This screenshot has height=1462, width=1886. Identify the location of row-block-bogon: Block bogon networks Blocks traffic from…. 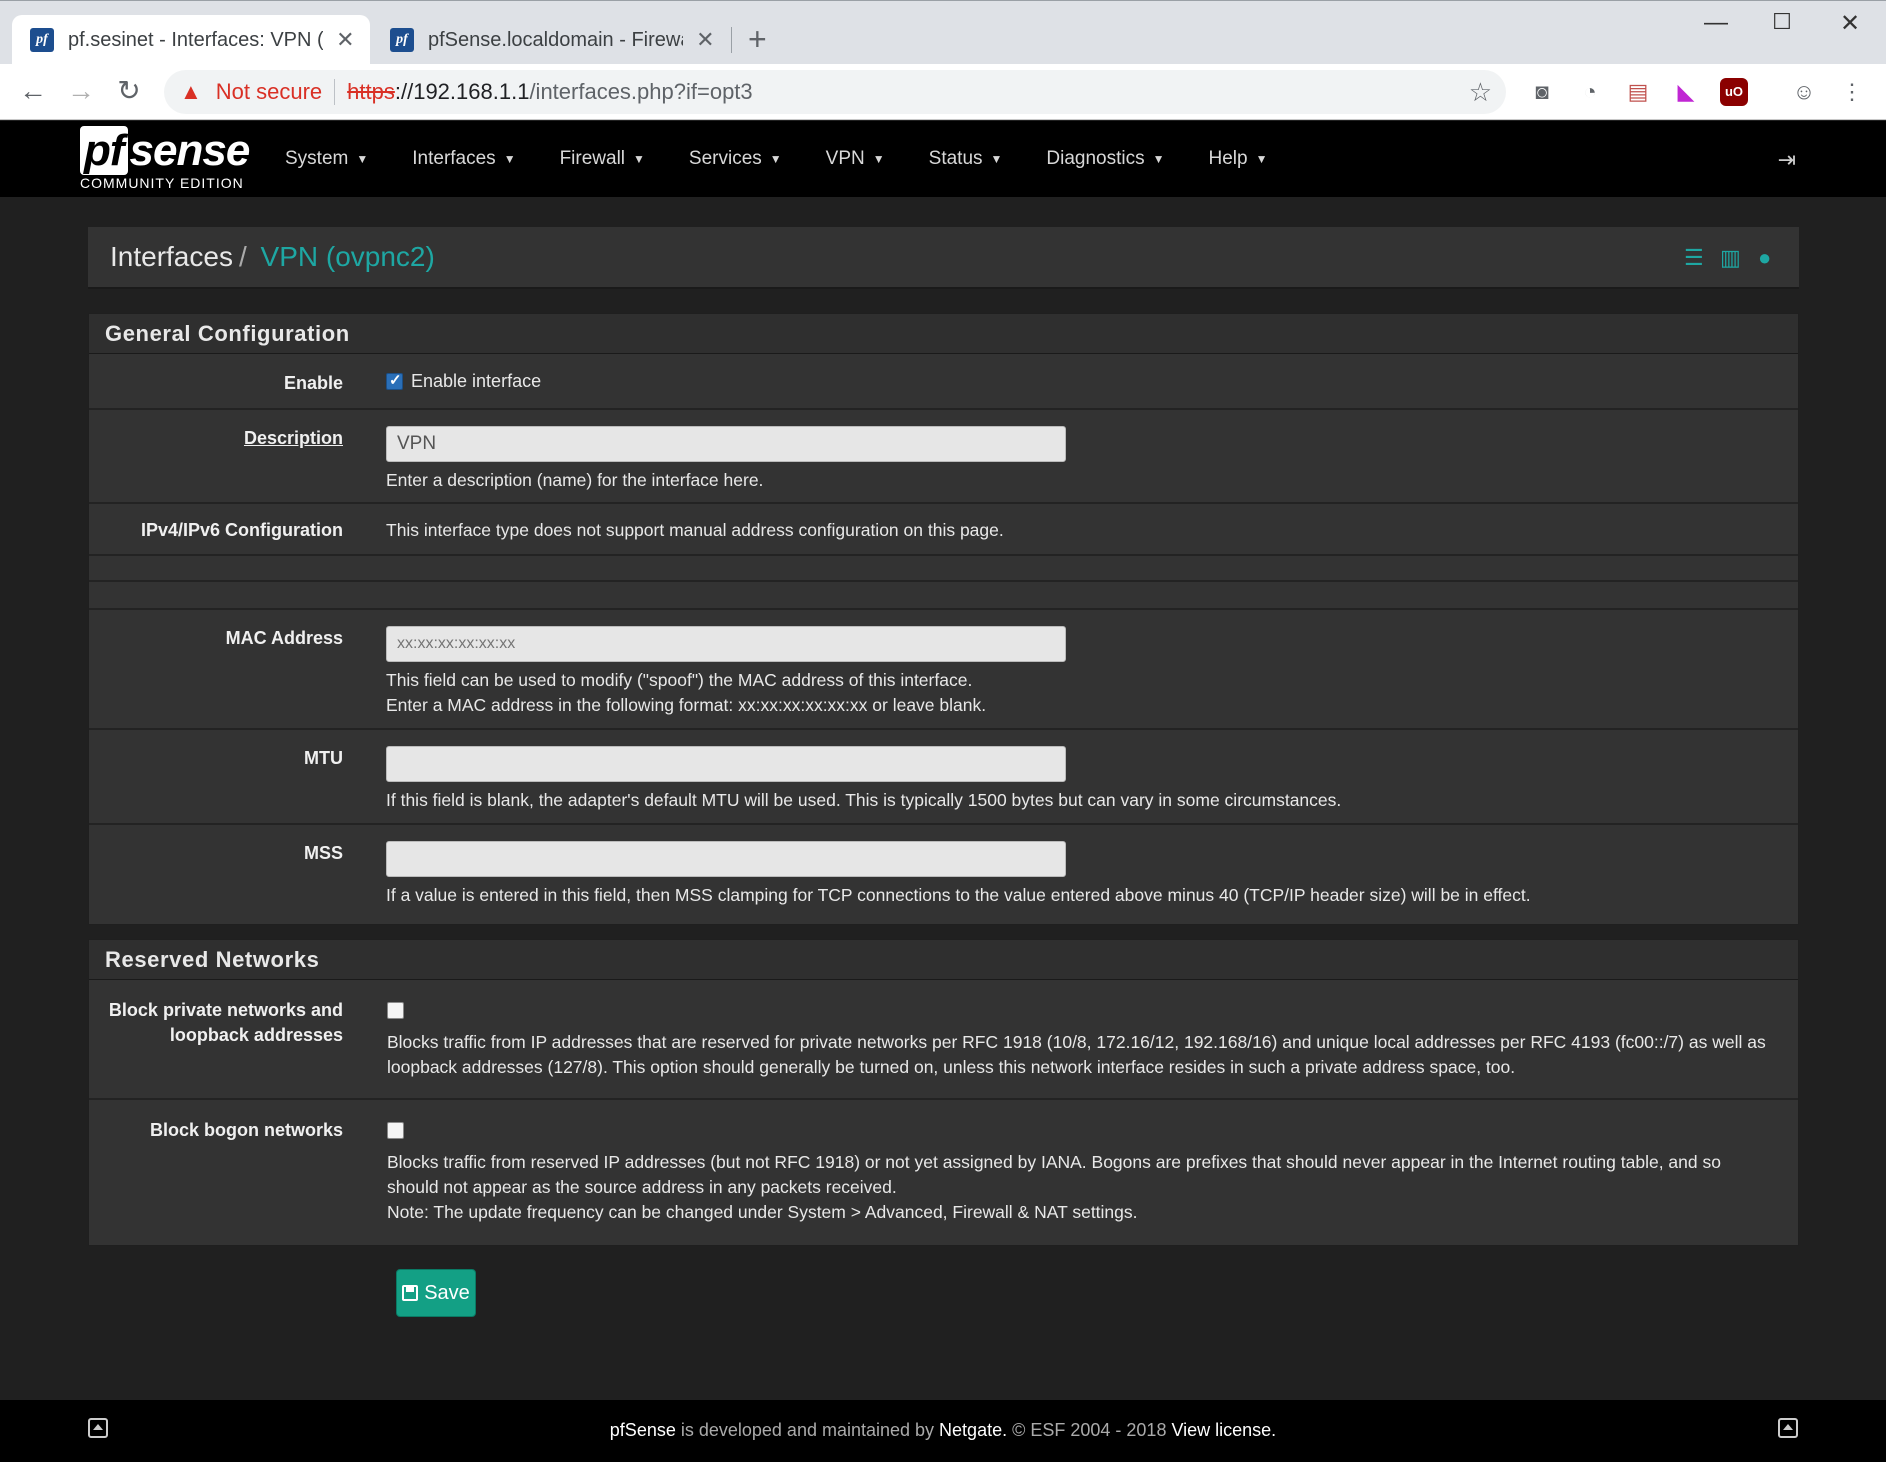
(943, 1172).